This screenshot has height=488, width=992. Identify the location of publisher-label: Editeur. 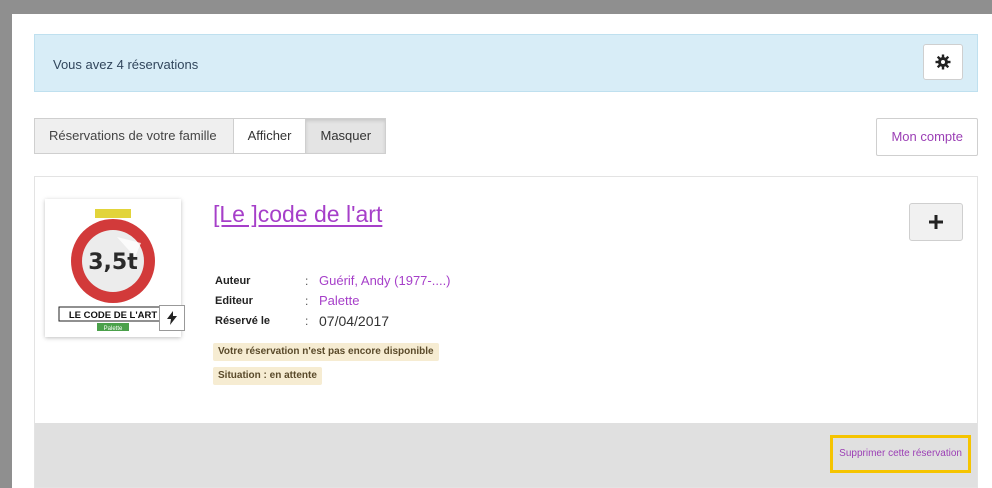
(234, 301).